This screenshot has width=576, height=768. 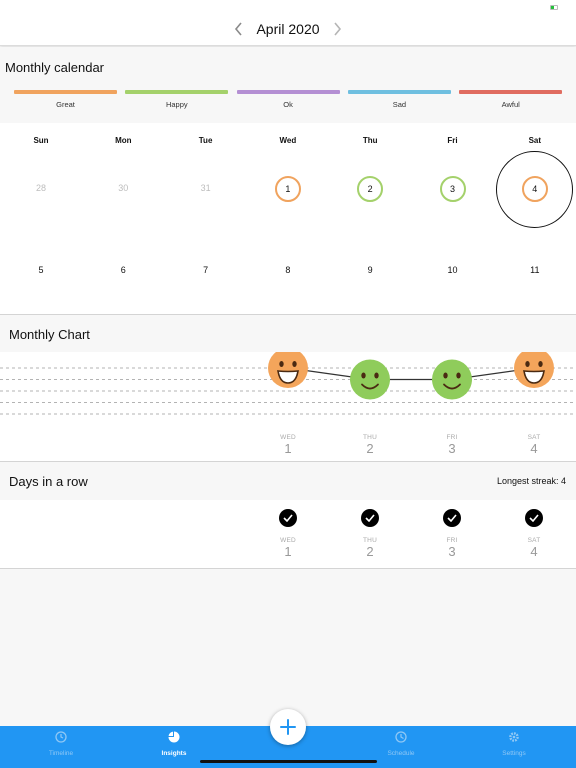 I want to click on tab-settings: Settings, so click(x=514, y=743).